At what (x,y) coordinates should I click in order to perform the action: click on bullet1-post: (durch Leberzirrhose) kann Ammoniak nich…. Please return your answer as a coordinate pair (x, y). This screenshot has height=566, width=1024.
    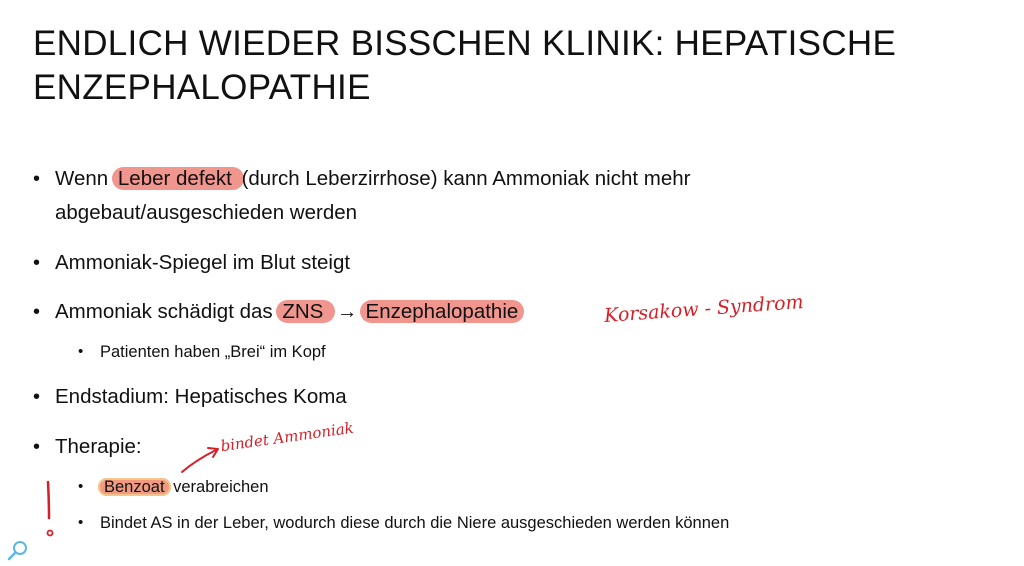
    Looking at the image, I should click on (466, 178).